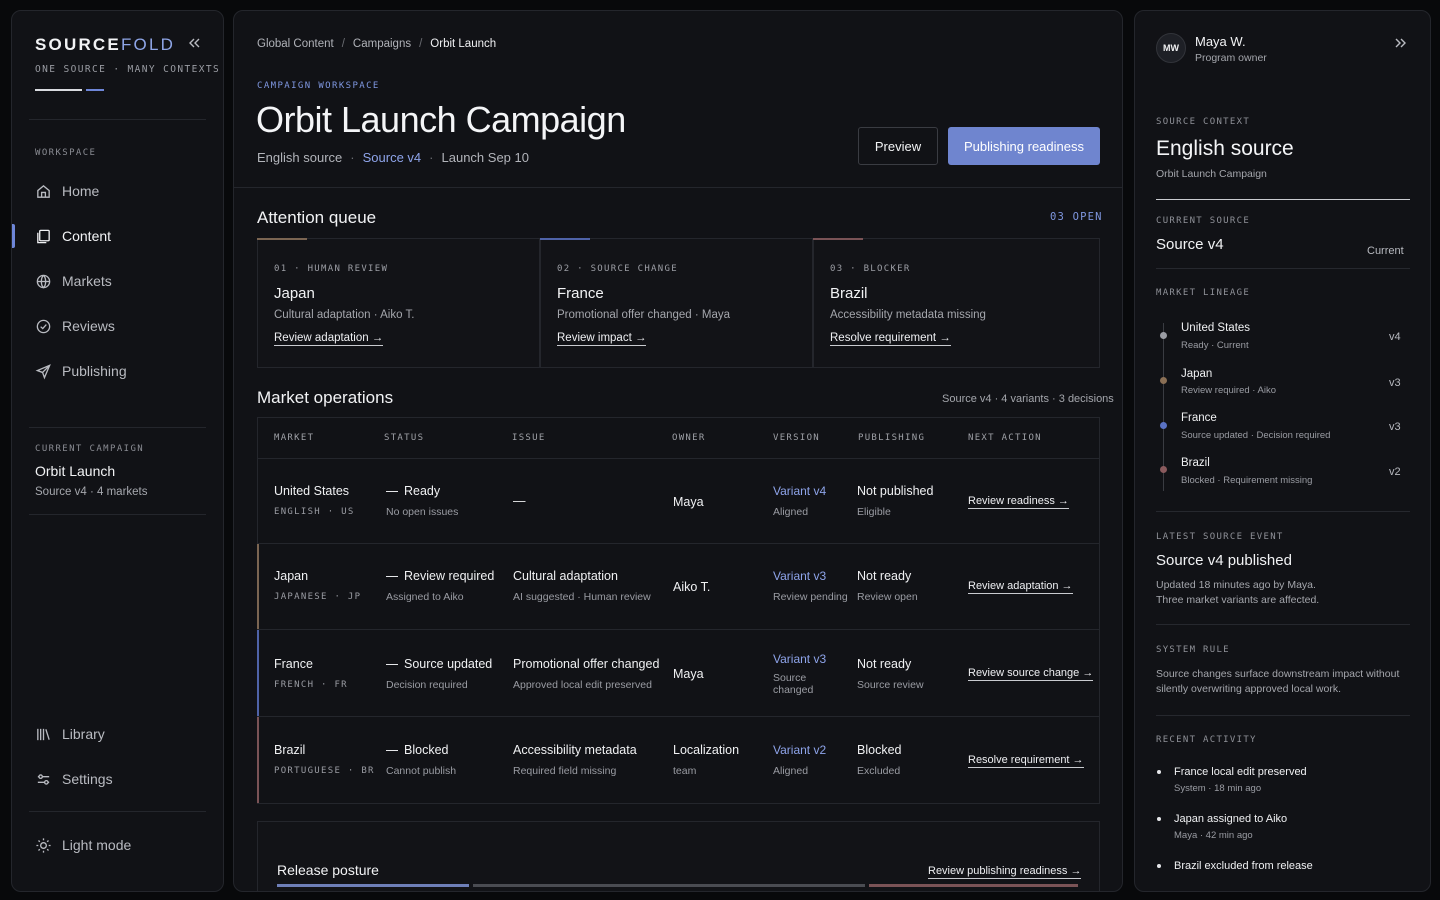  What do you see at coordinates (1220, 41) in the screenshot?
I see `user-name: Maya W.` at bounding box center [1220, 41].